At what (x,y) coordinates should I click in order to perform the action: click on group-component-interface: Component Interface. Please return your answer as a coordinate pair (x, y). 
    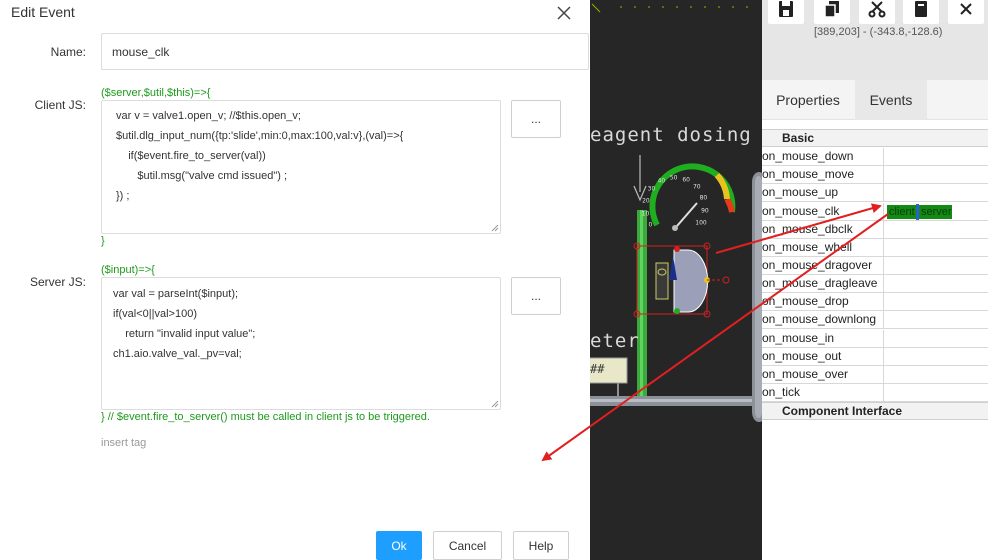
    Looking at the image, I should click on (875, 411).